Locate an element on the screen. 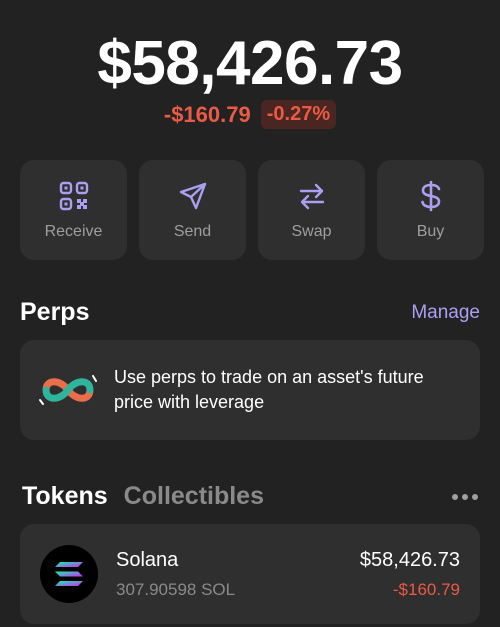  send-button: Send is located at coordinates (192, 210).